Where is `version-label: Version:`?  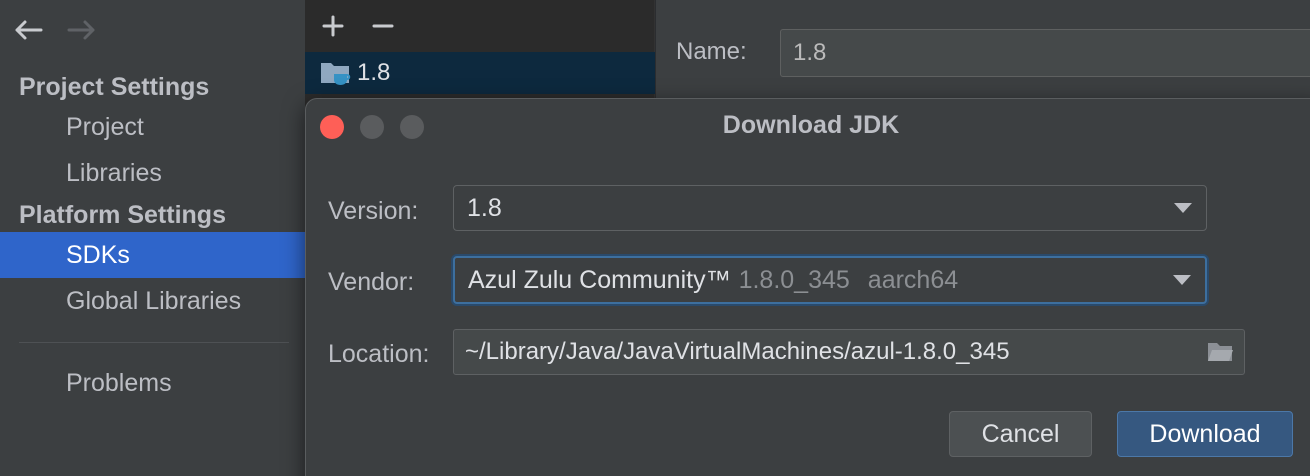 version-label: Version: is located at coordinates (373, 211).